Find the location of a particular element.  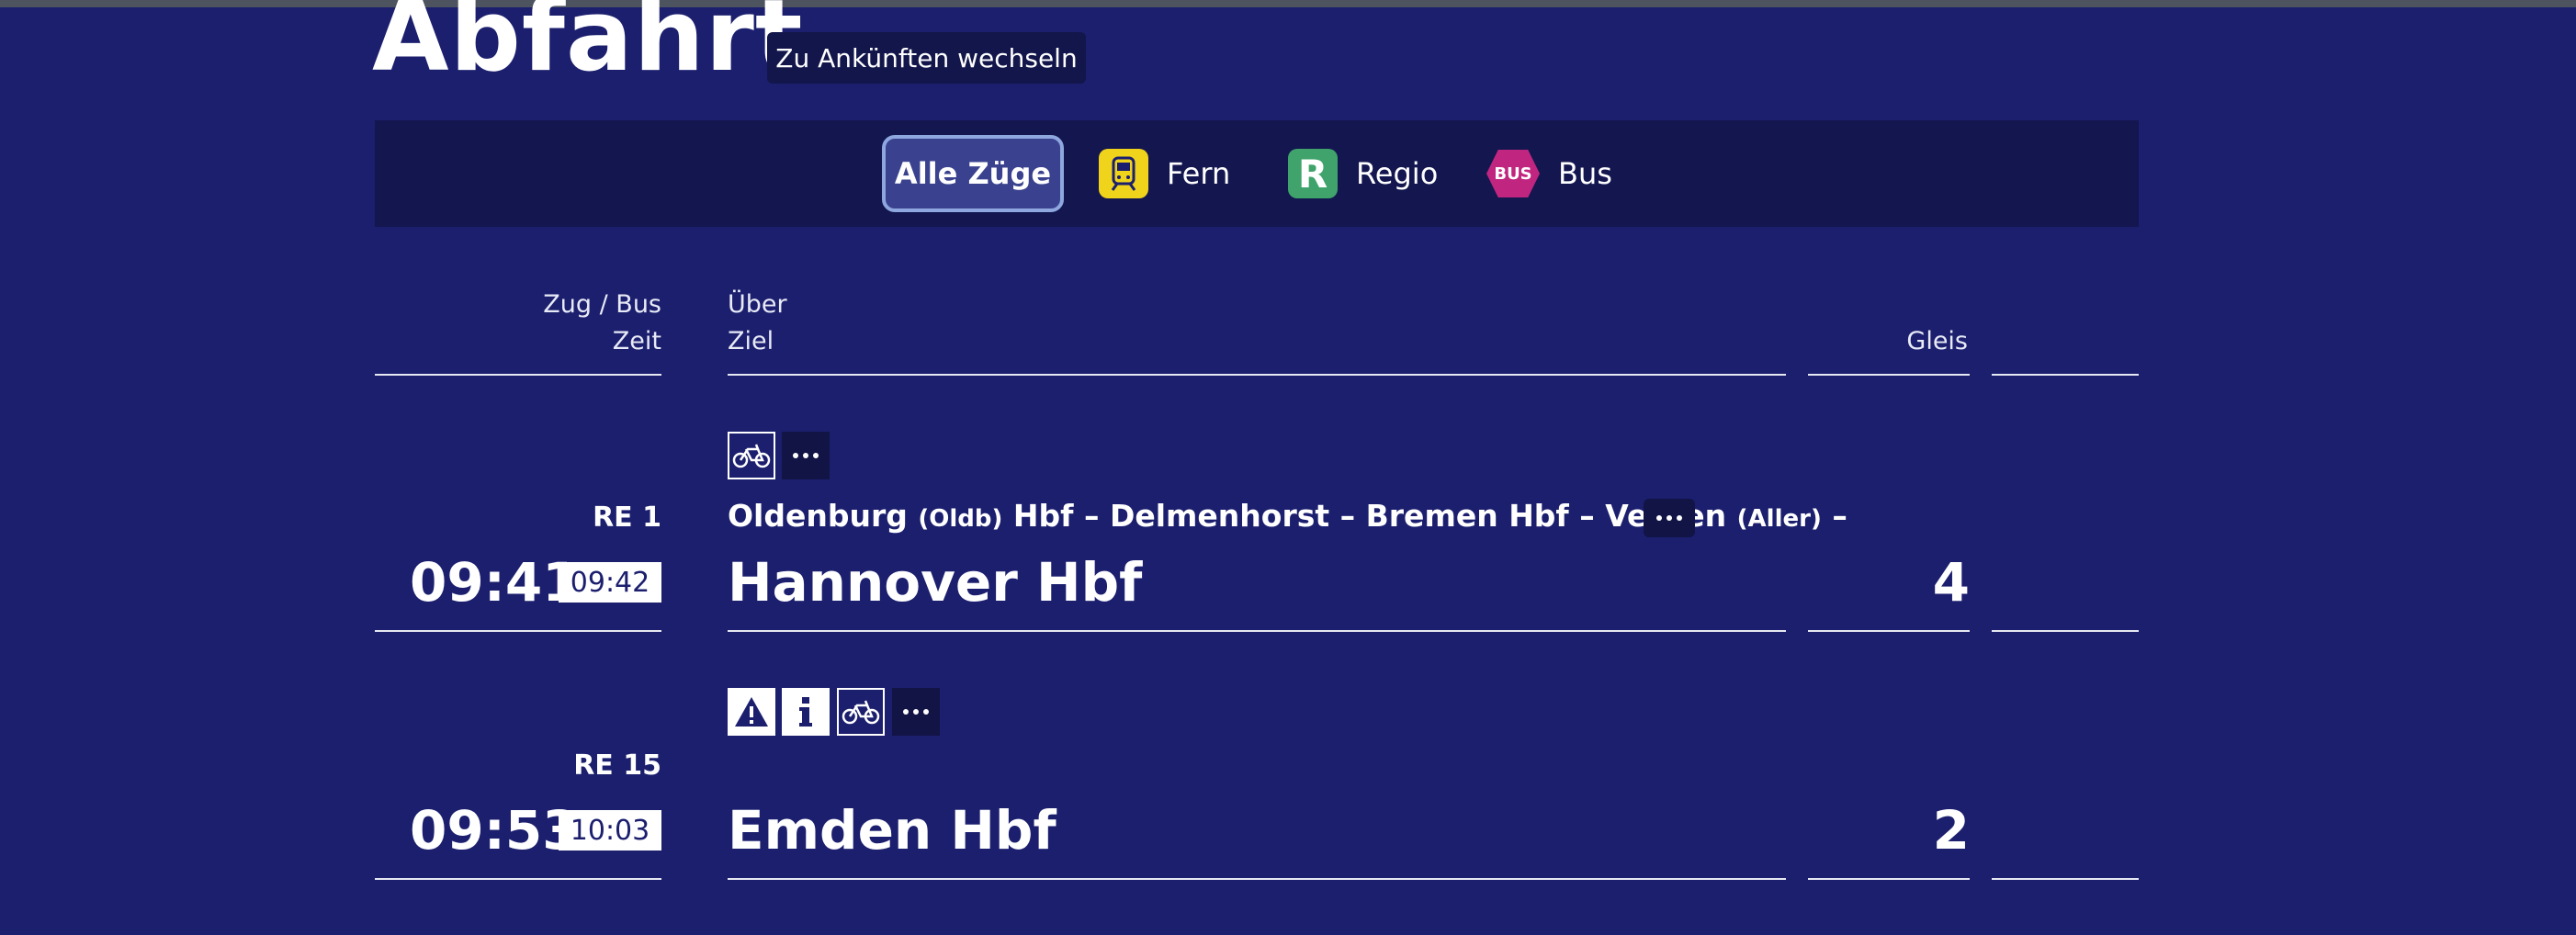

platform-number: 4 is located at coordinates (1951, 582).